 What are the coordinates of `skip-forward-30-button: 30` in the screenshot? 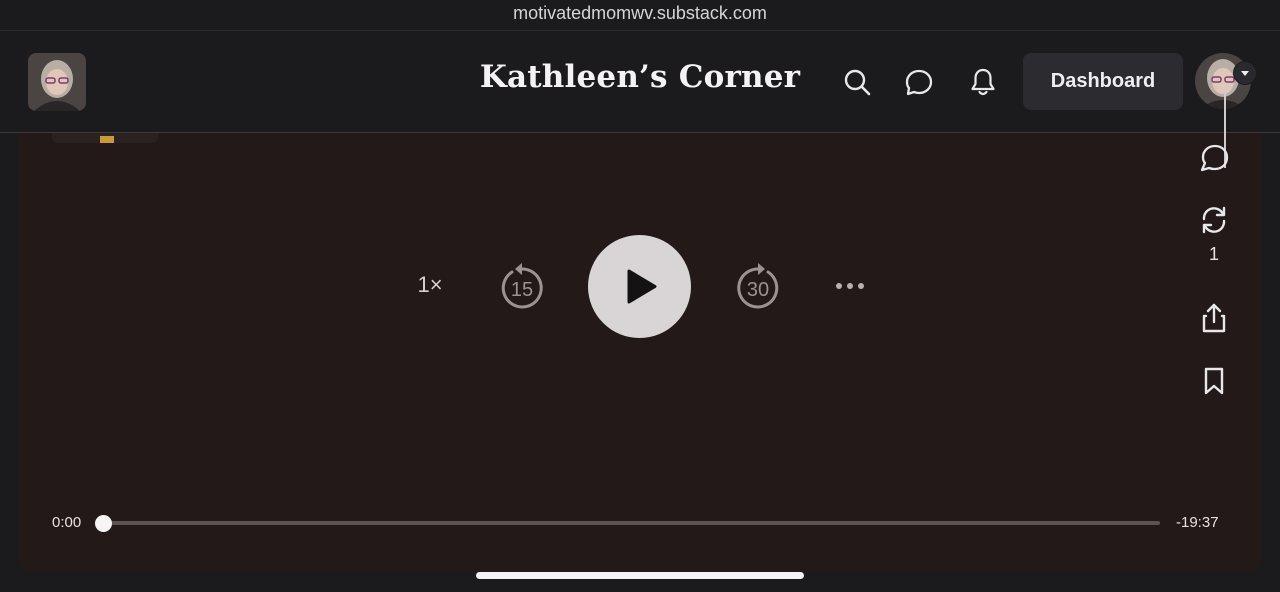 It's located at (758, 286).